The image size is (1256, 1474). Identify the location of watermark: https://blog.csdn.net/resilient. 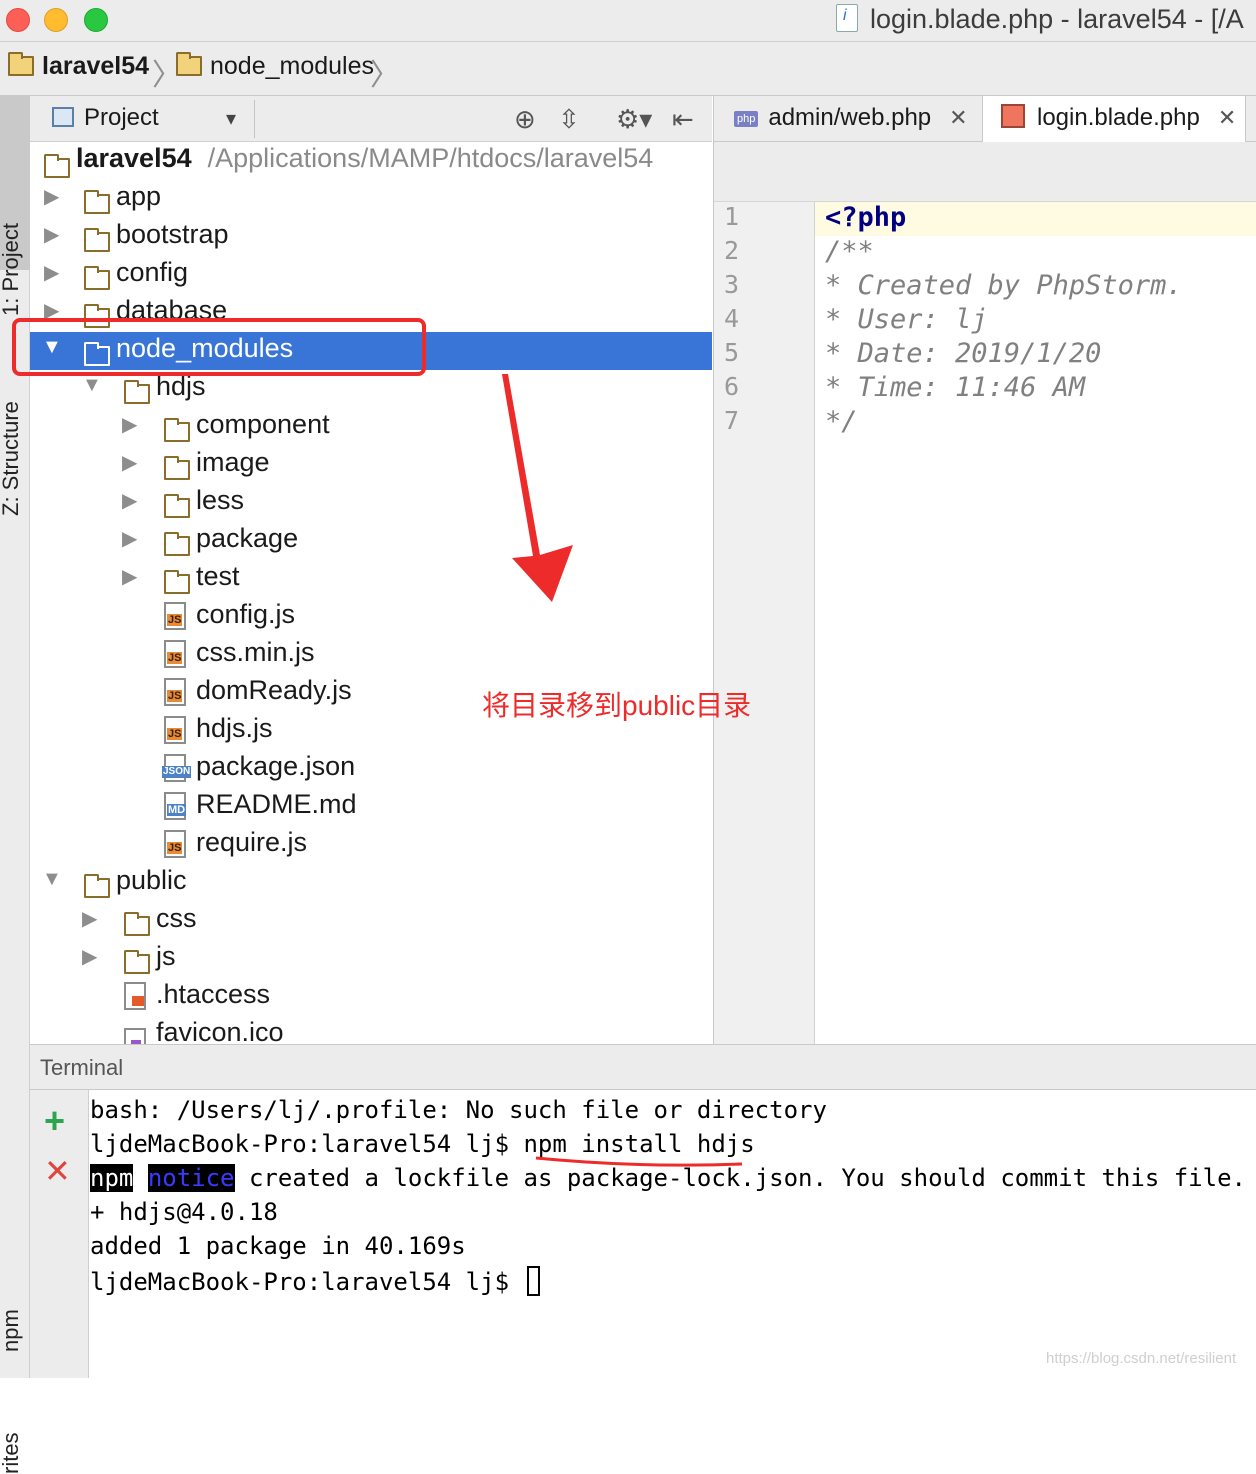
(1141, 1358).